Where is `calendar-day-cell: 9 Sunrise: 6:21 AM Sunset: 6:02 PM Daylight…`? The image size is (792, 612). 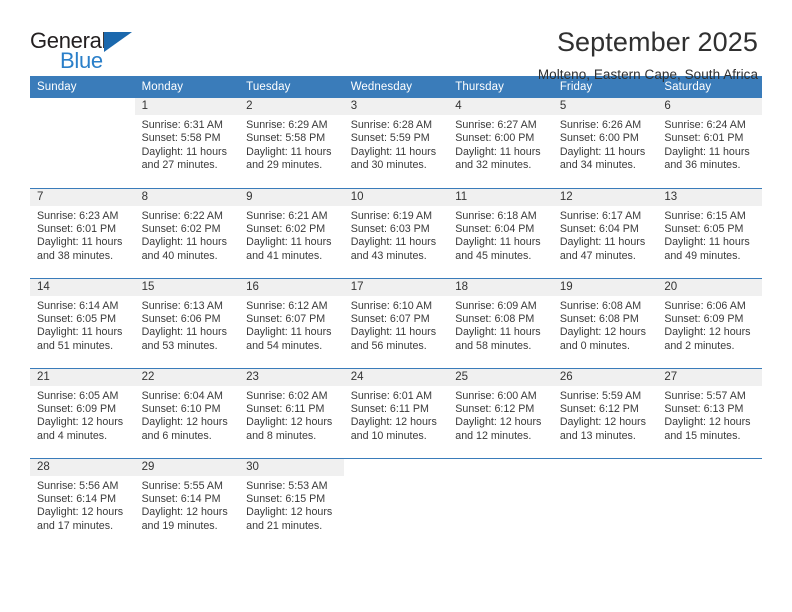 calendar-day-cell: 9 Sunrise: 6:21 AM Sunset: 6:02 PM Daylight… is located at coordinates (291, 232).